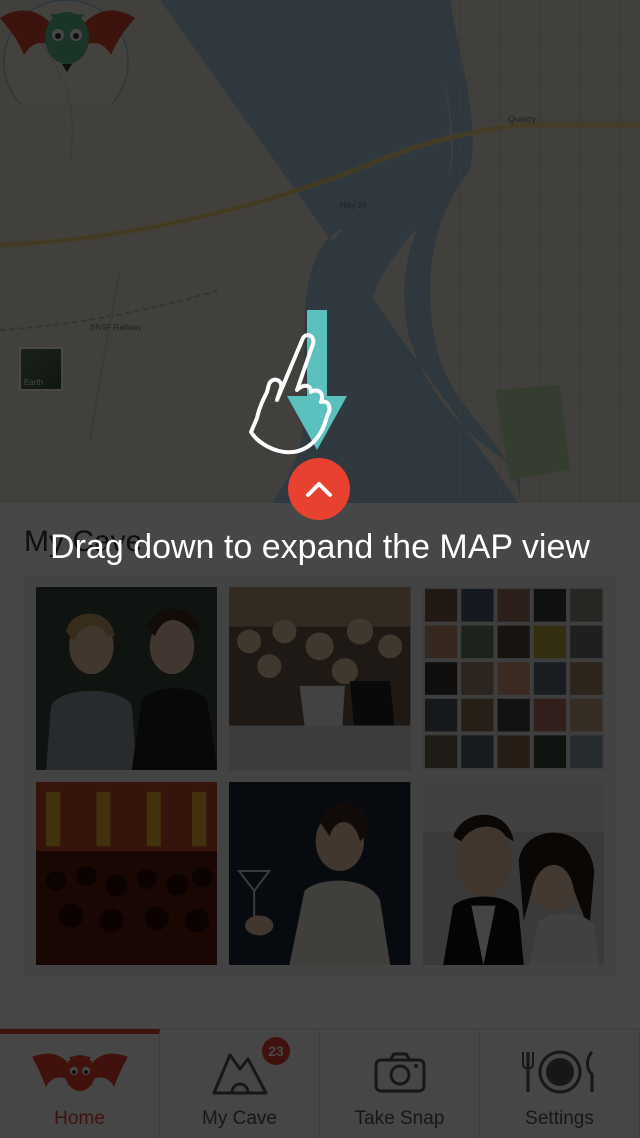 The width and height of the screenshot is (640, 1138). What do you see at coordinates (79, 1118) in the screenshot?
I see `tab-home-label: Home` at bounding box center [79, 1118].